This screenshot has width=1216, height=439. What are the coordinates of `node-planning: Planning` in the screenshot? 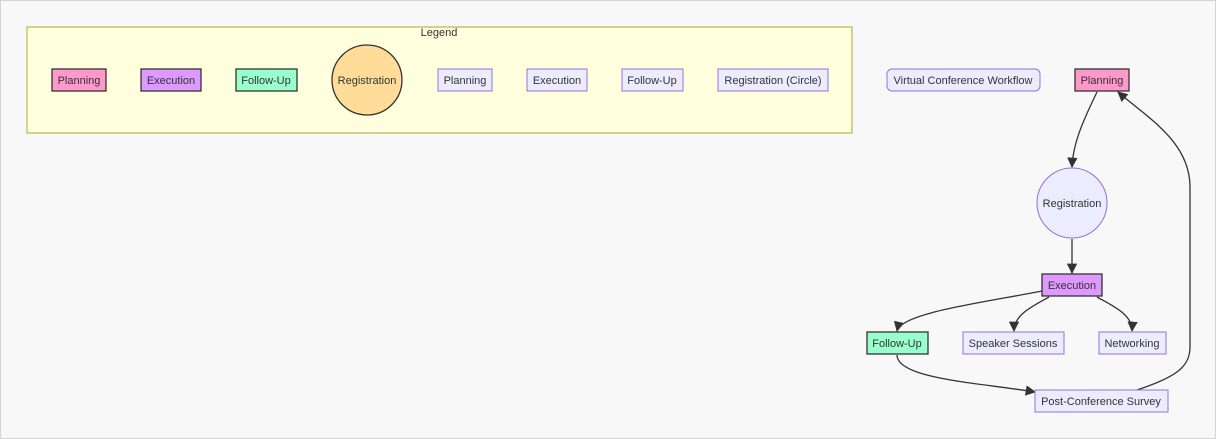 It's located at (1102, 80).